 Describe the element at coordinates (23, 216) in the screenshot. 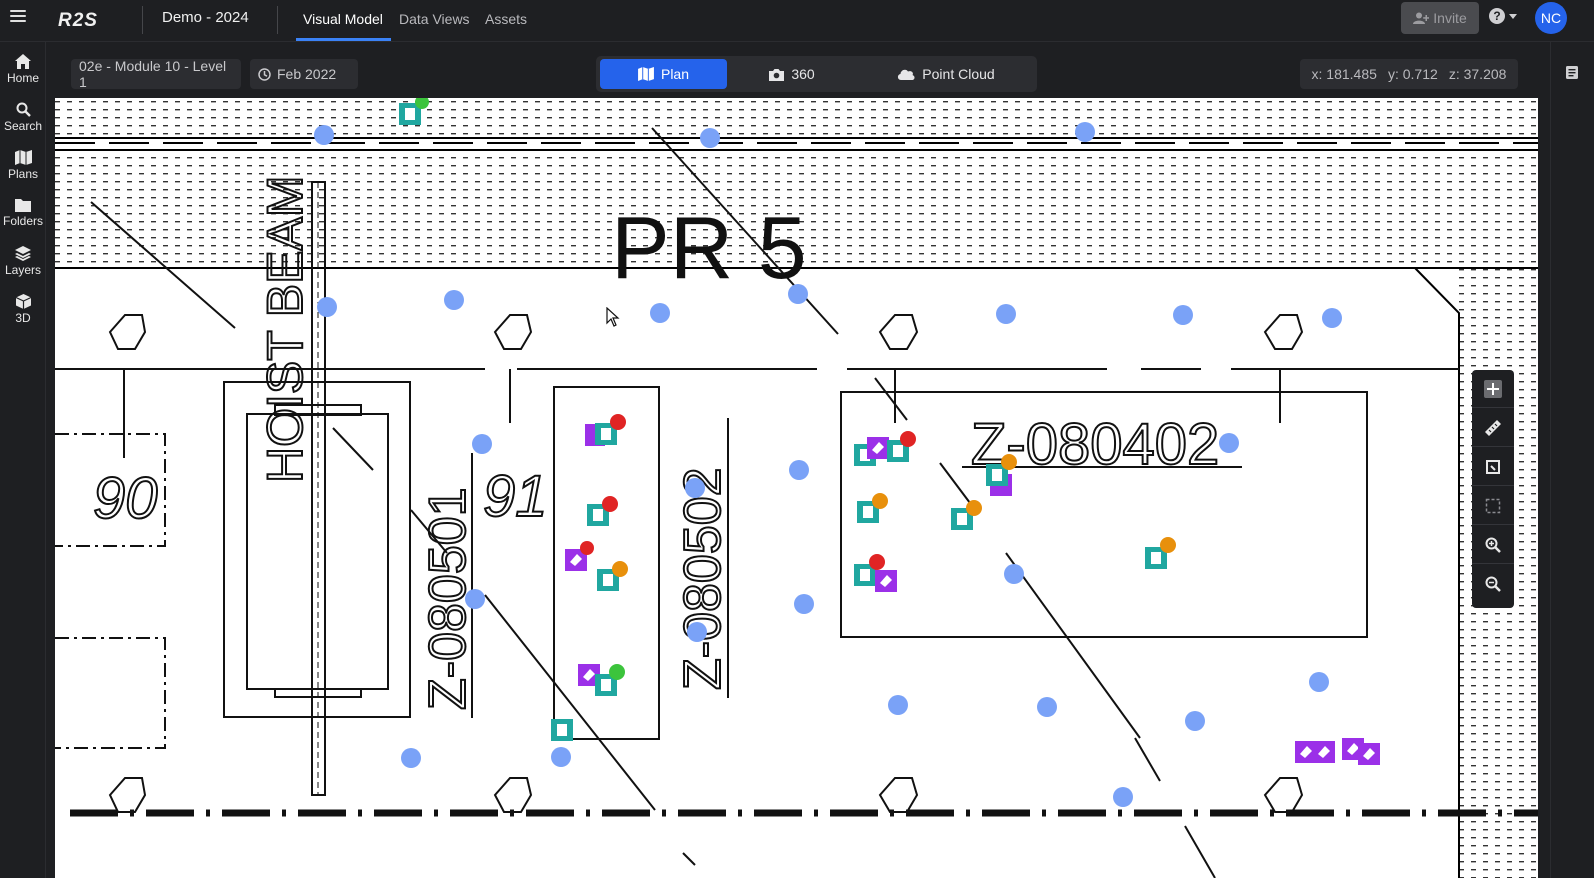

I see `sidebar-item-folders: Folders` at that location.